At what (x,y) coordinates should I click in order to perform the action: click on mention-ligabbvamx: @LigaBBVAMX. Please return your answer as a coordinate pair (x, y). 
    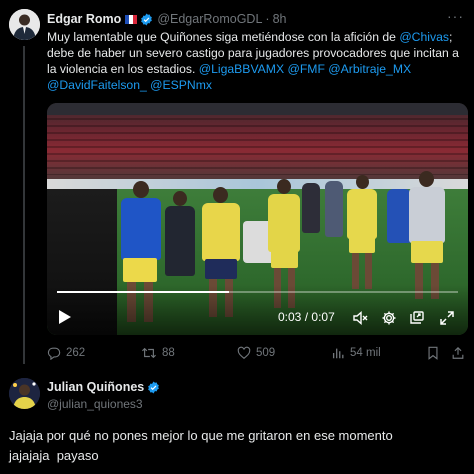
    Looking at the image, I should click on (241, 69).